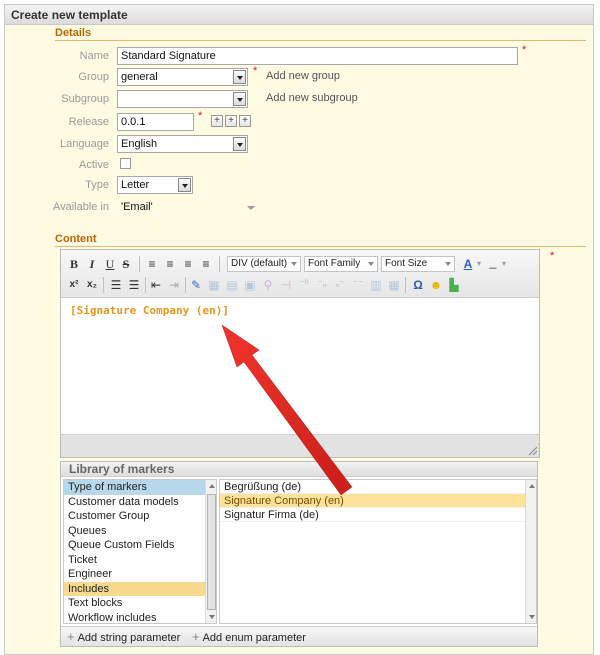 The image size is (600, 655). What do you see at coordinates (295, 121) in the screenshot?
I see `release-row: Release 0.0.1 * + + +` at bounding box center [295, 121].